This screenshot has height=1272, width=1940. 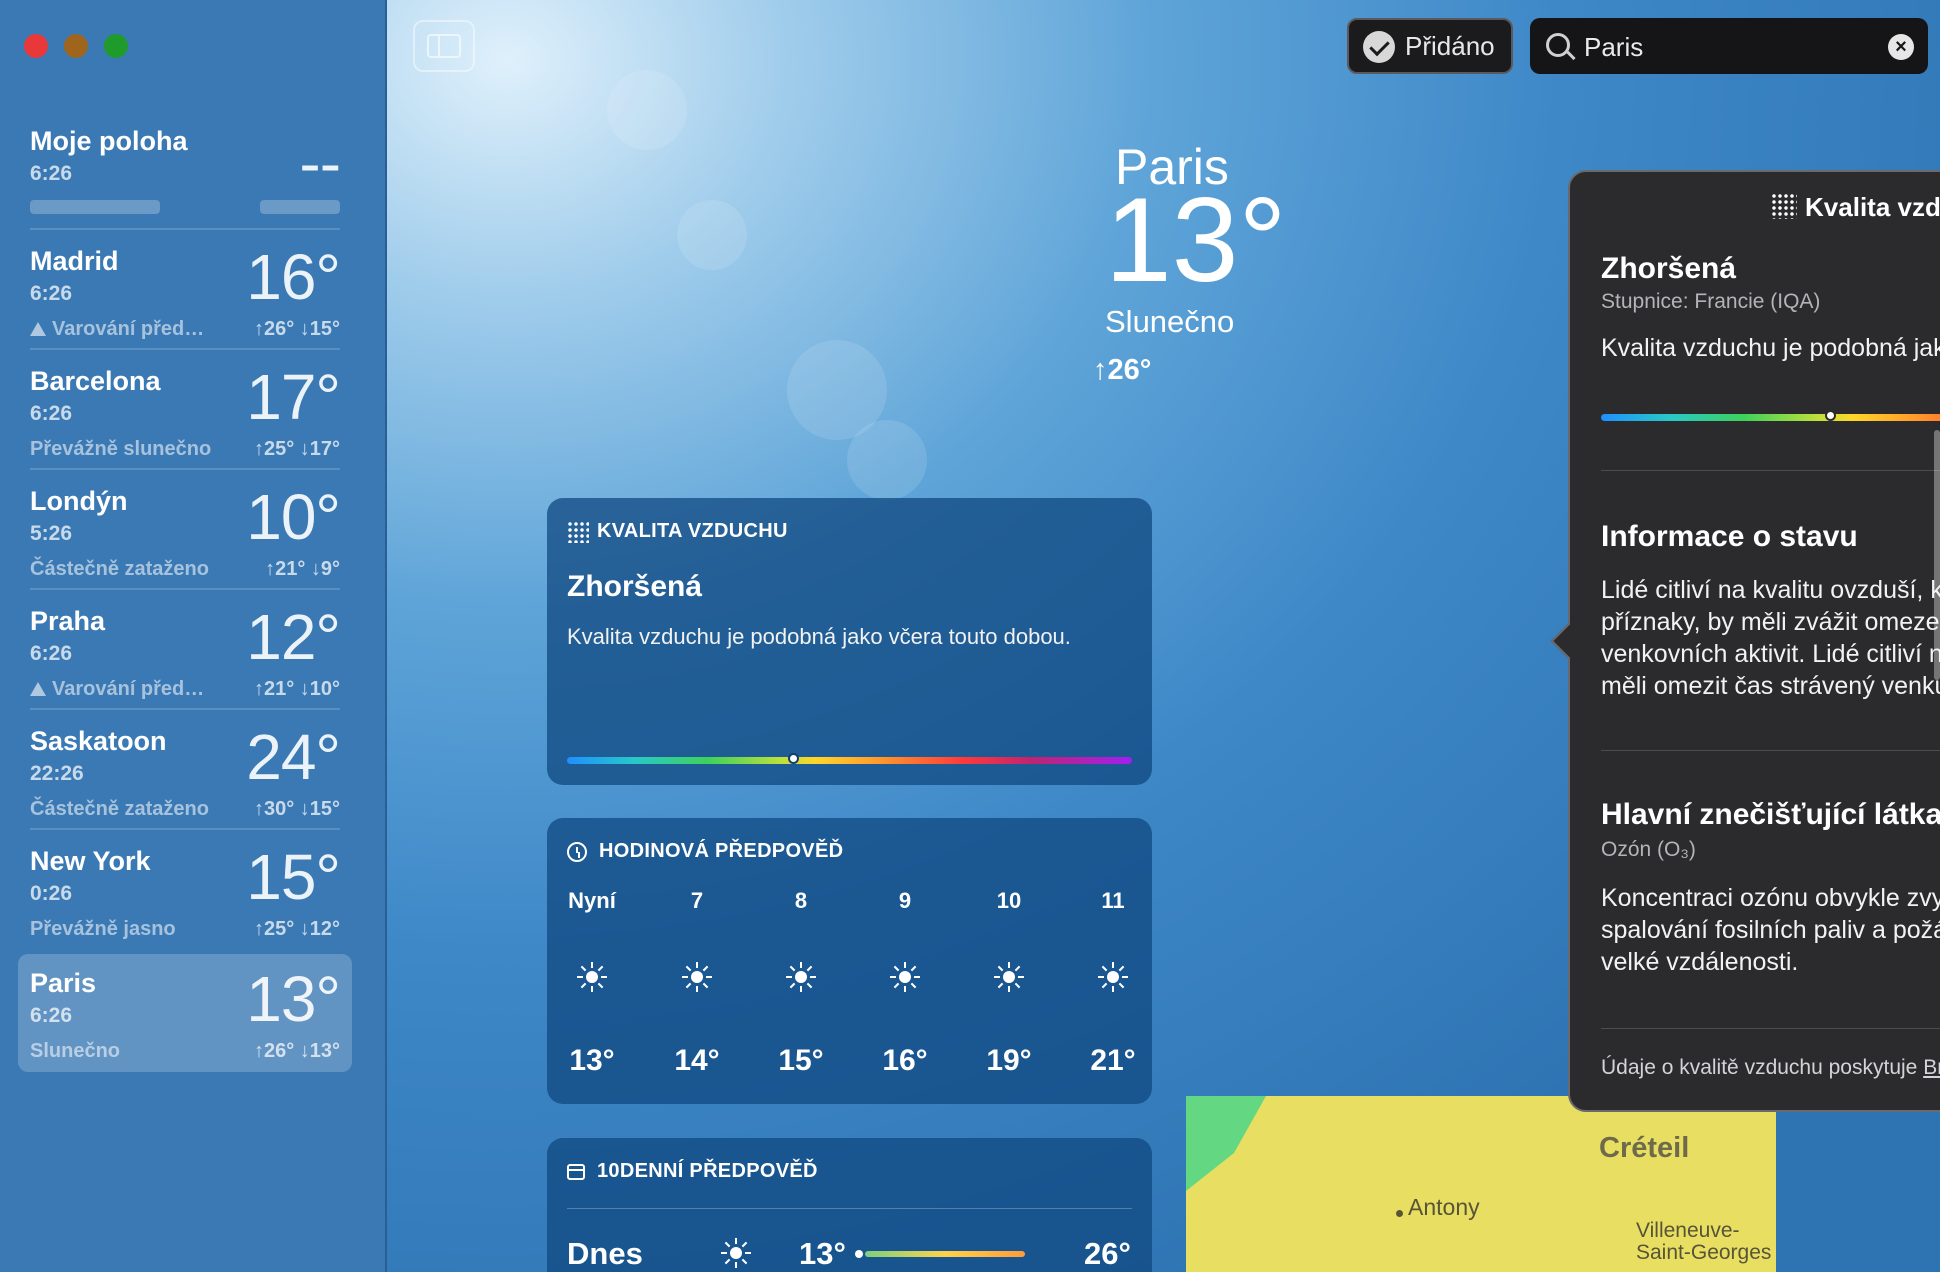 I want to click on location-temp: 17°, so click(x=293, y=397).